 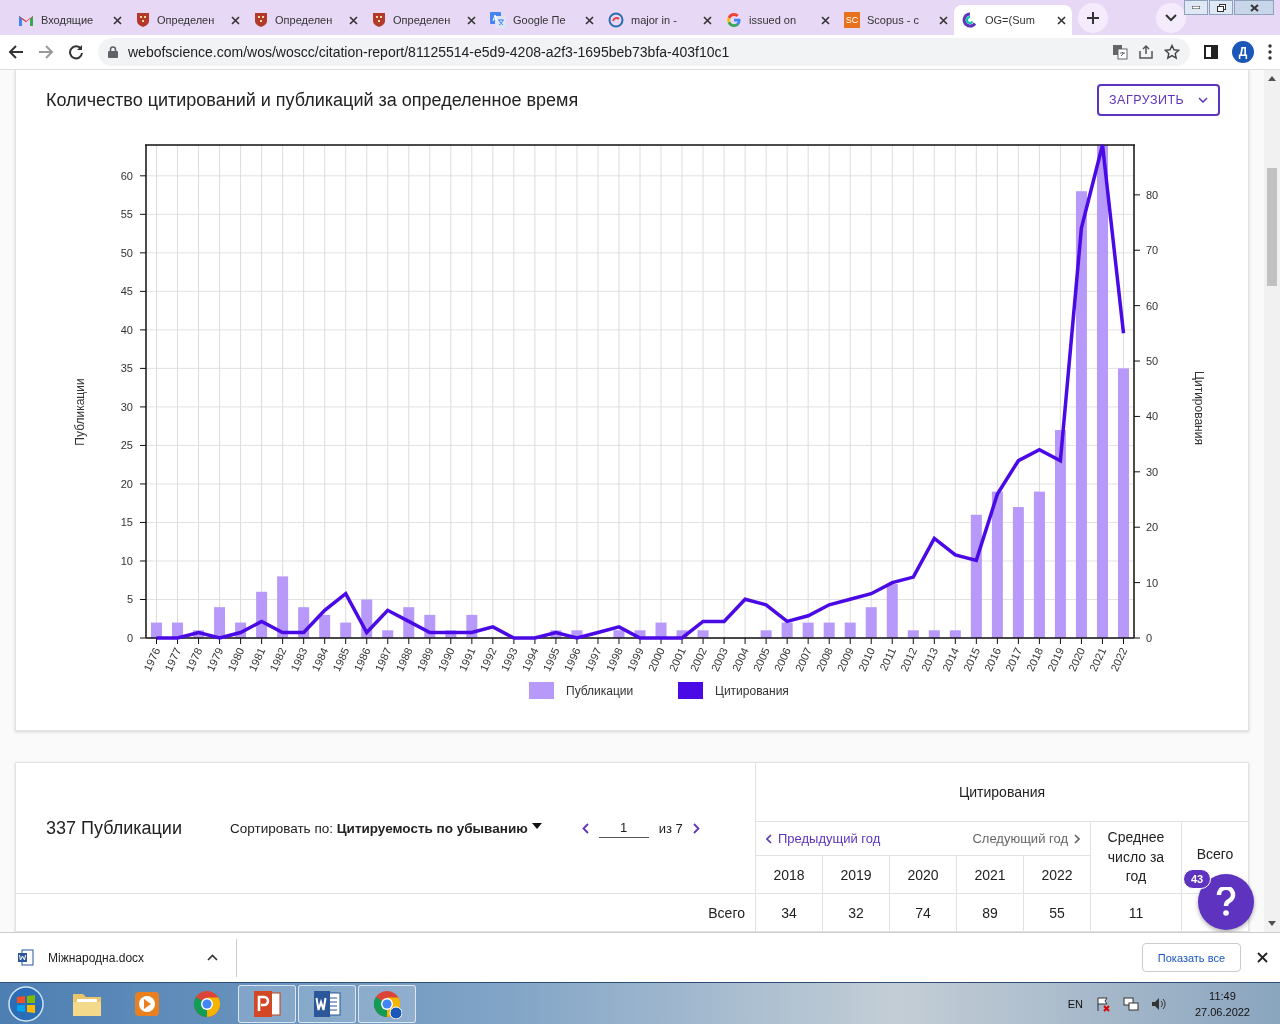 What do you see at coordinates (257, 659) in the screenshot?
I see `year-label: 1981` at bounding box center [257, 659].